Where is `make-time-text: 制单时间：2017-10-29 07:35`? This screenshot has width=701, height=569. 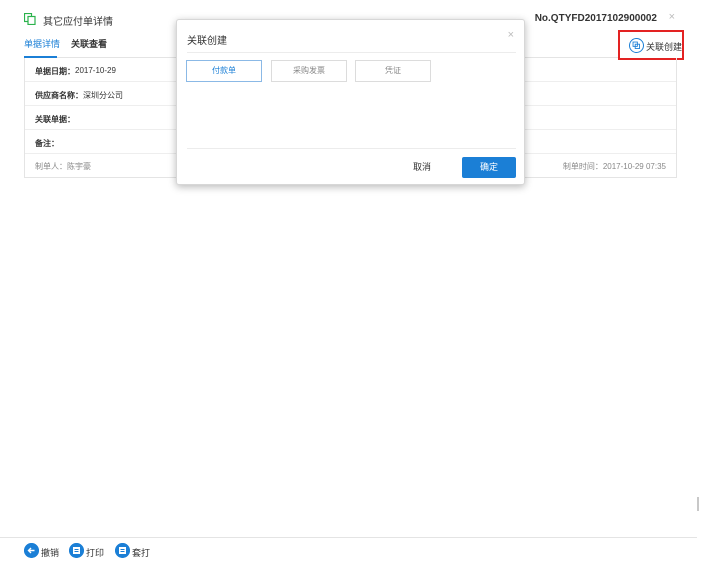
make-time-text: 制单时间：2017-10-29 07:35 is located at coordinates (614, 166).